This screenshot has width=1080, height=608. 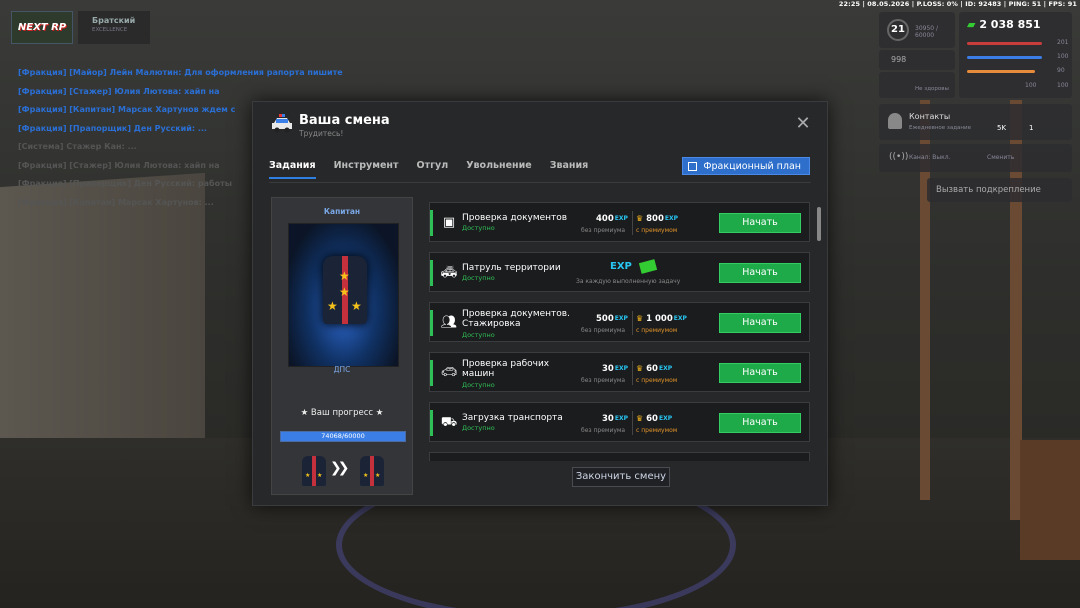 I want to click on reputation-value: 998, so click(x=899, y=59).